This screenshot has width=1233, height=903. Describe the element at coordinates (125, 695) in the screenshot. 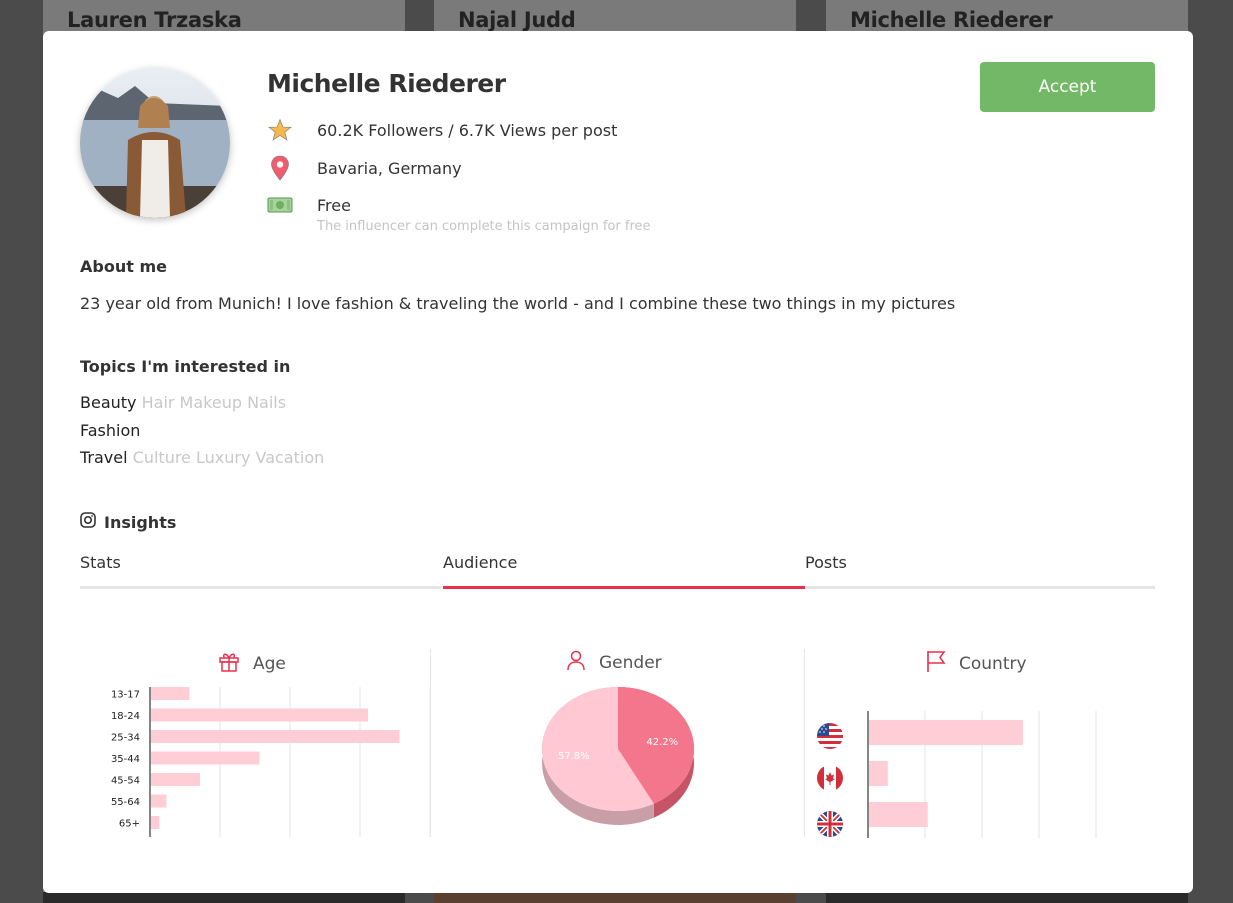

I see `age-tick-label: 13-17` at that location.